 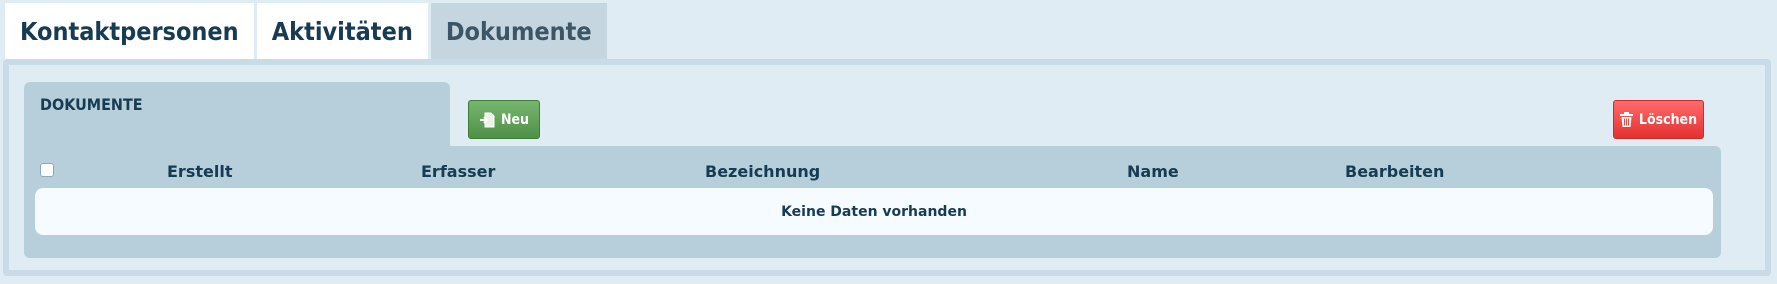 I want to click on delete-button: Löschen, so click(x=1658, y=119).